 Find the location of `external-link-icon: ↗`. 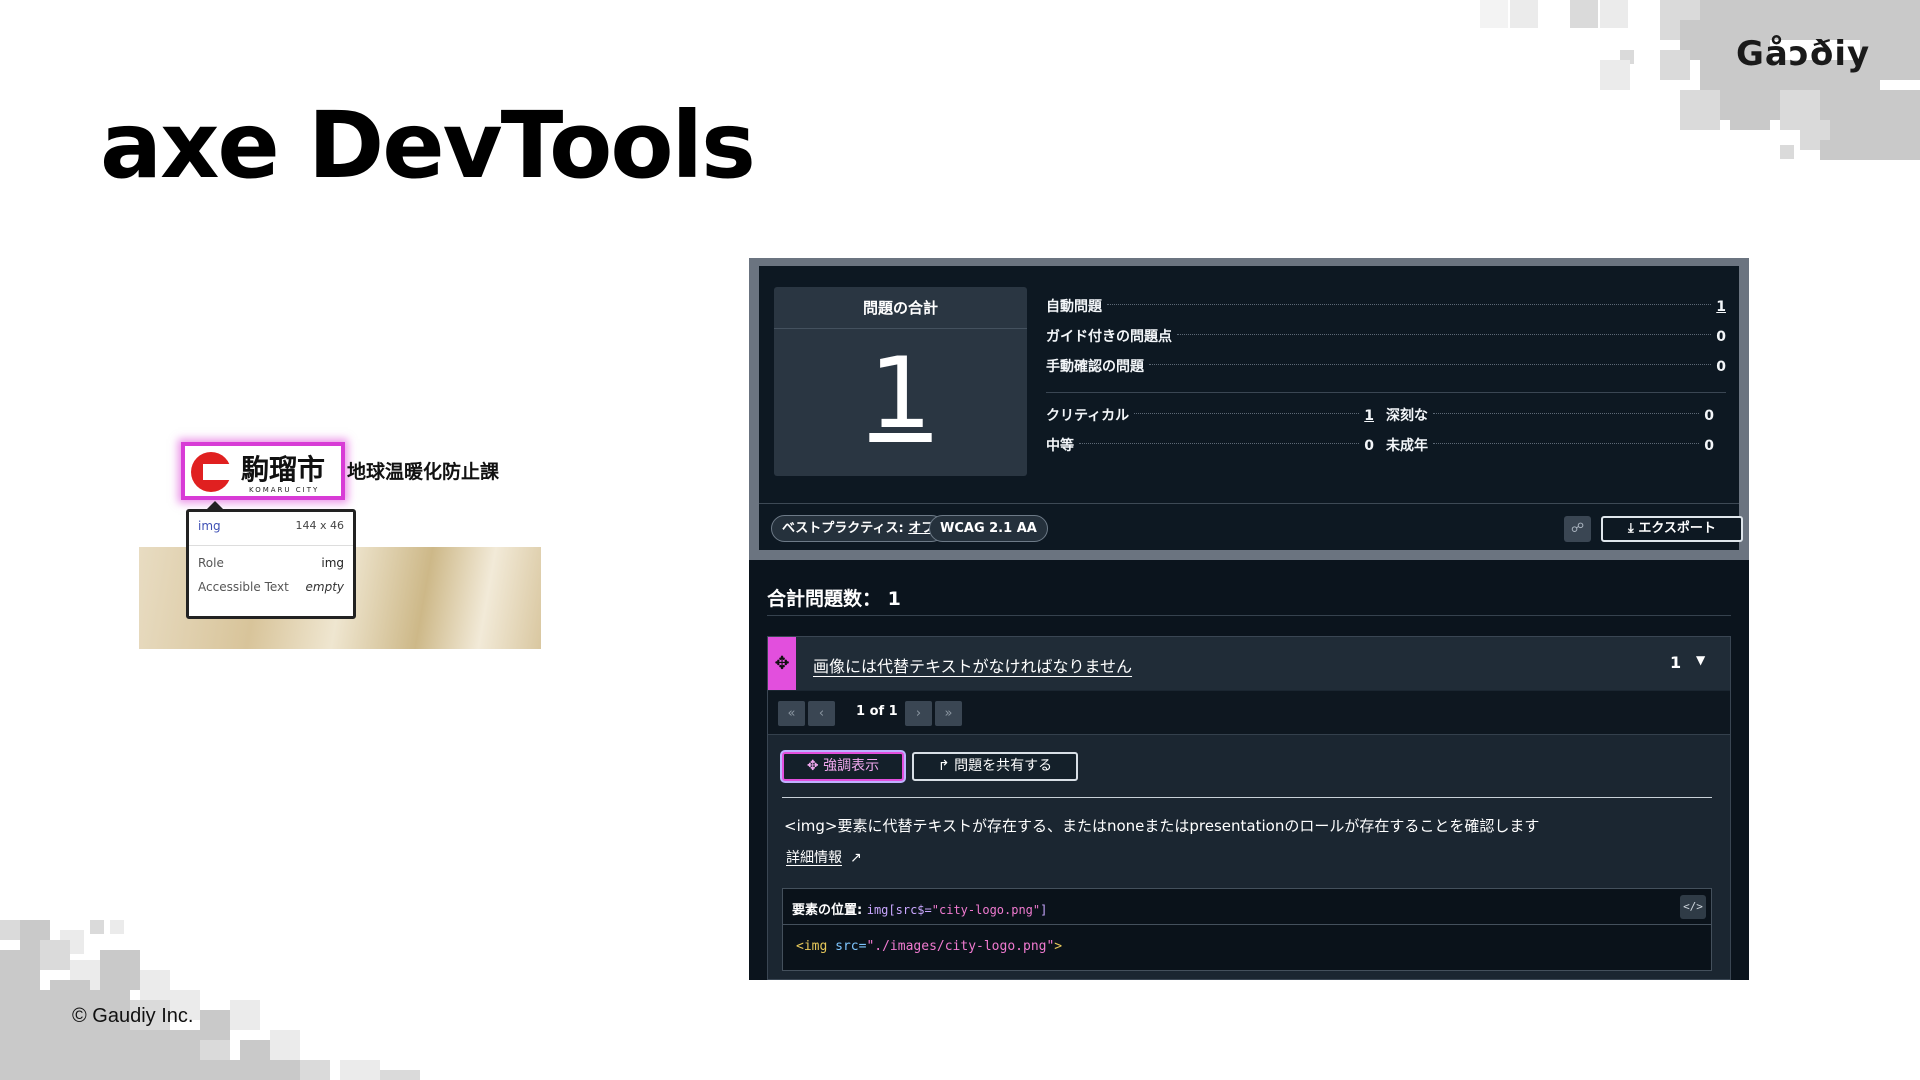

external-link-icon: ↗ is located at coordinates (856, 858).